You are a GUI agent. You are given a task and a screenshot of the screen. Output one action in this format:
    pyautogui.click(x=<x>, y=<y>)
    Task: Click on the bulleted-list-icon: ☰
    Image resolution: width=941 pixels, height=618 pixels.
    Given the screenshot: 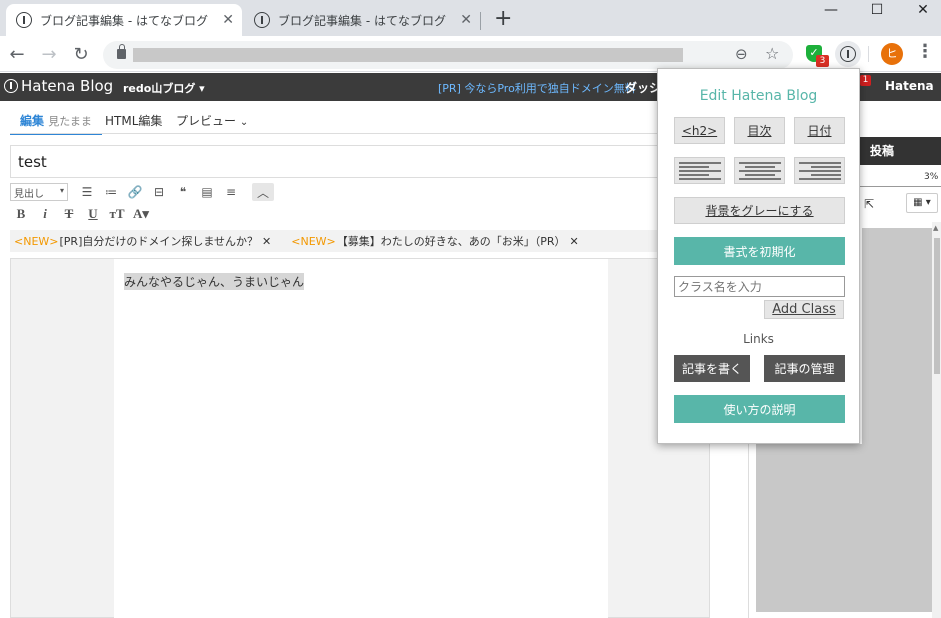 What is the action you would take?
    pyautogui.click(x=87, y=192)
    